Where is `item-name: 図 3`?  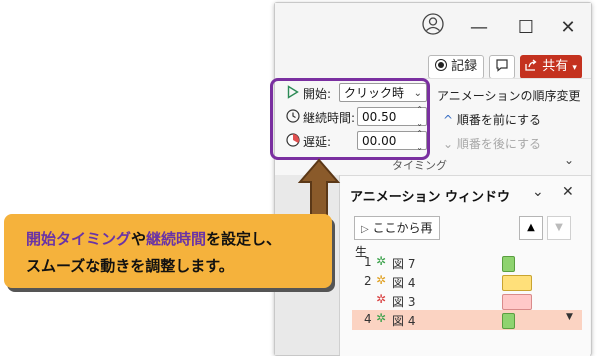 item-name: 図 3 is located at coordinates (404, 302).